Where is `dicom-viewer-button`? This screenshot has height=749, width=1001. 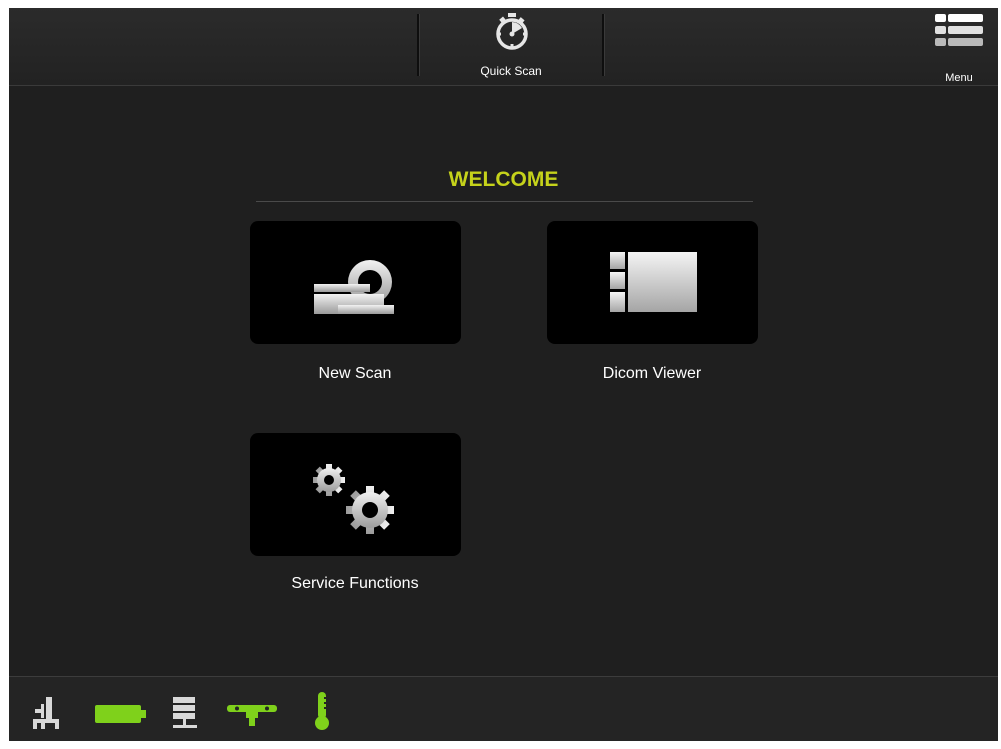
dicom-viewer-button is located at coordinates (652, 282).